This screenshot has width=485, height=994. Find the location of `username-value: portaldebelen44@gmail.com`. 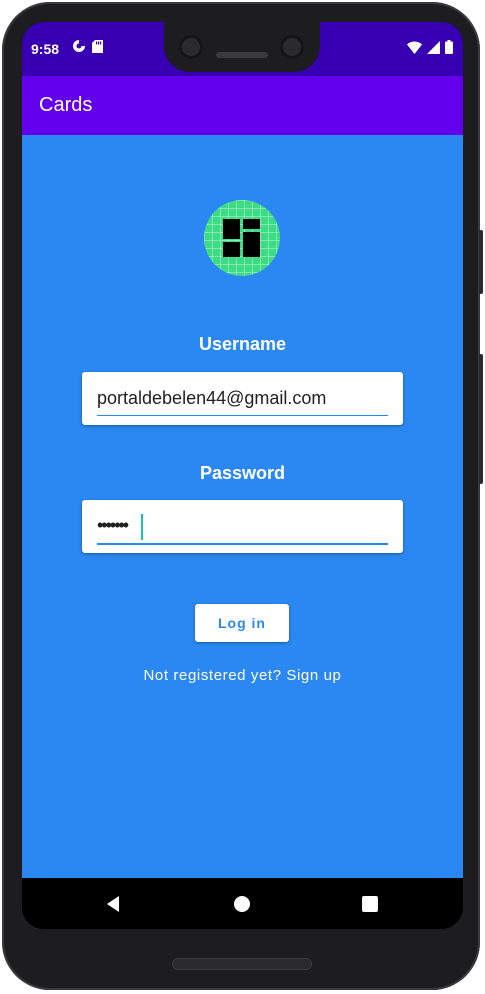

username-value: portaldebelen44@gmail.com is located at coordinates (212, 398).